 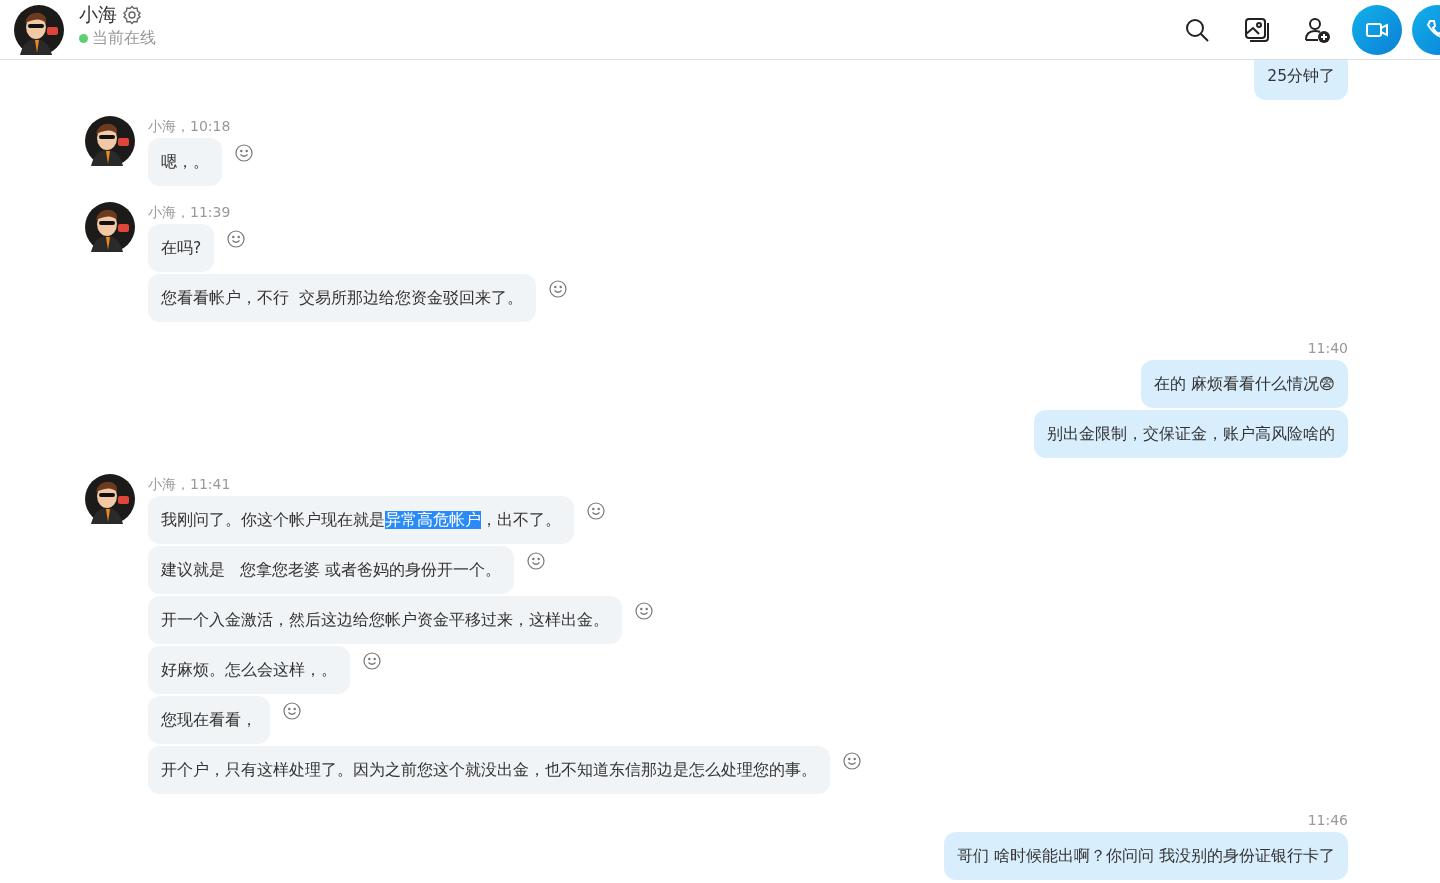 I want to click on message-bubble: 您现在看看，, so click(x=209, y=720).